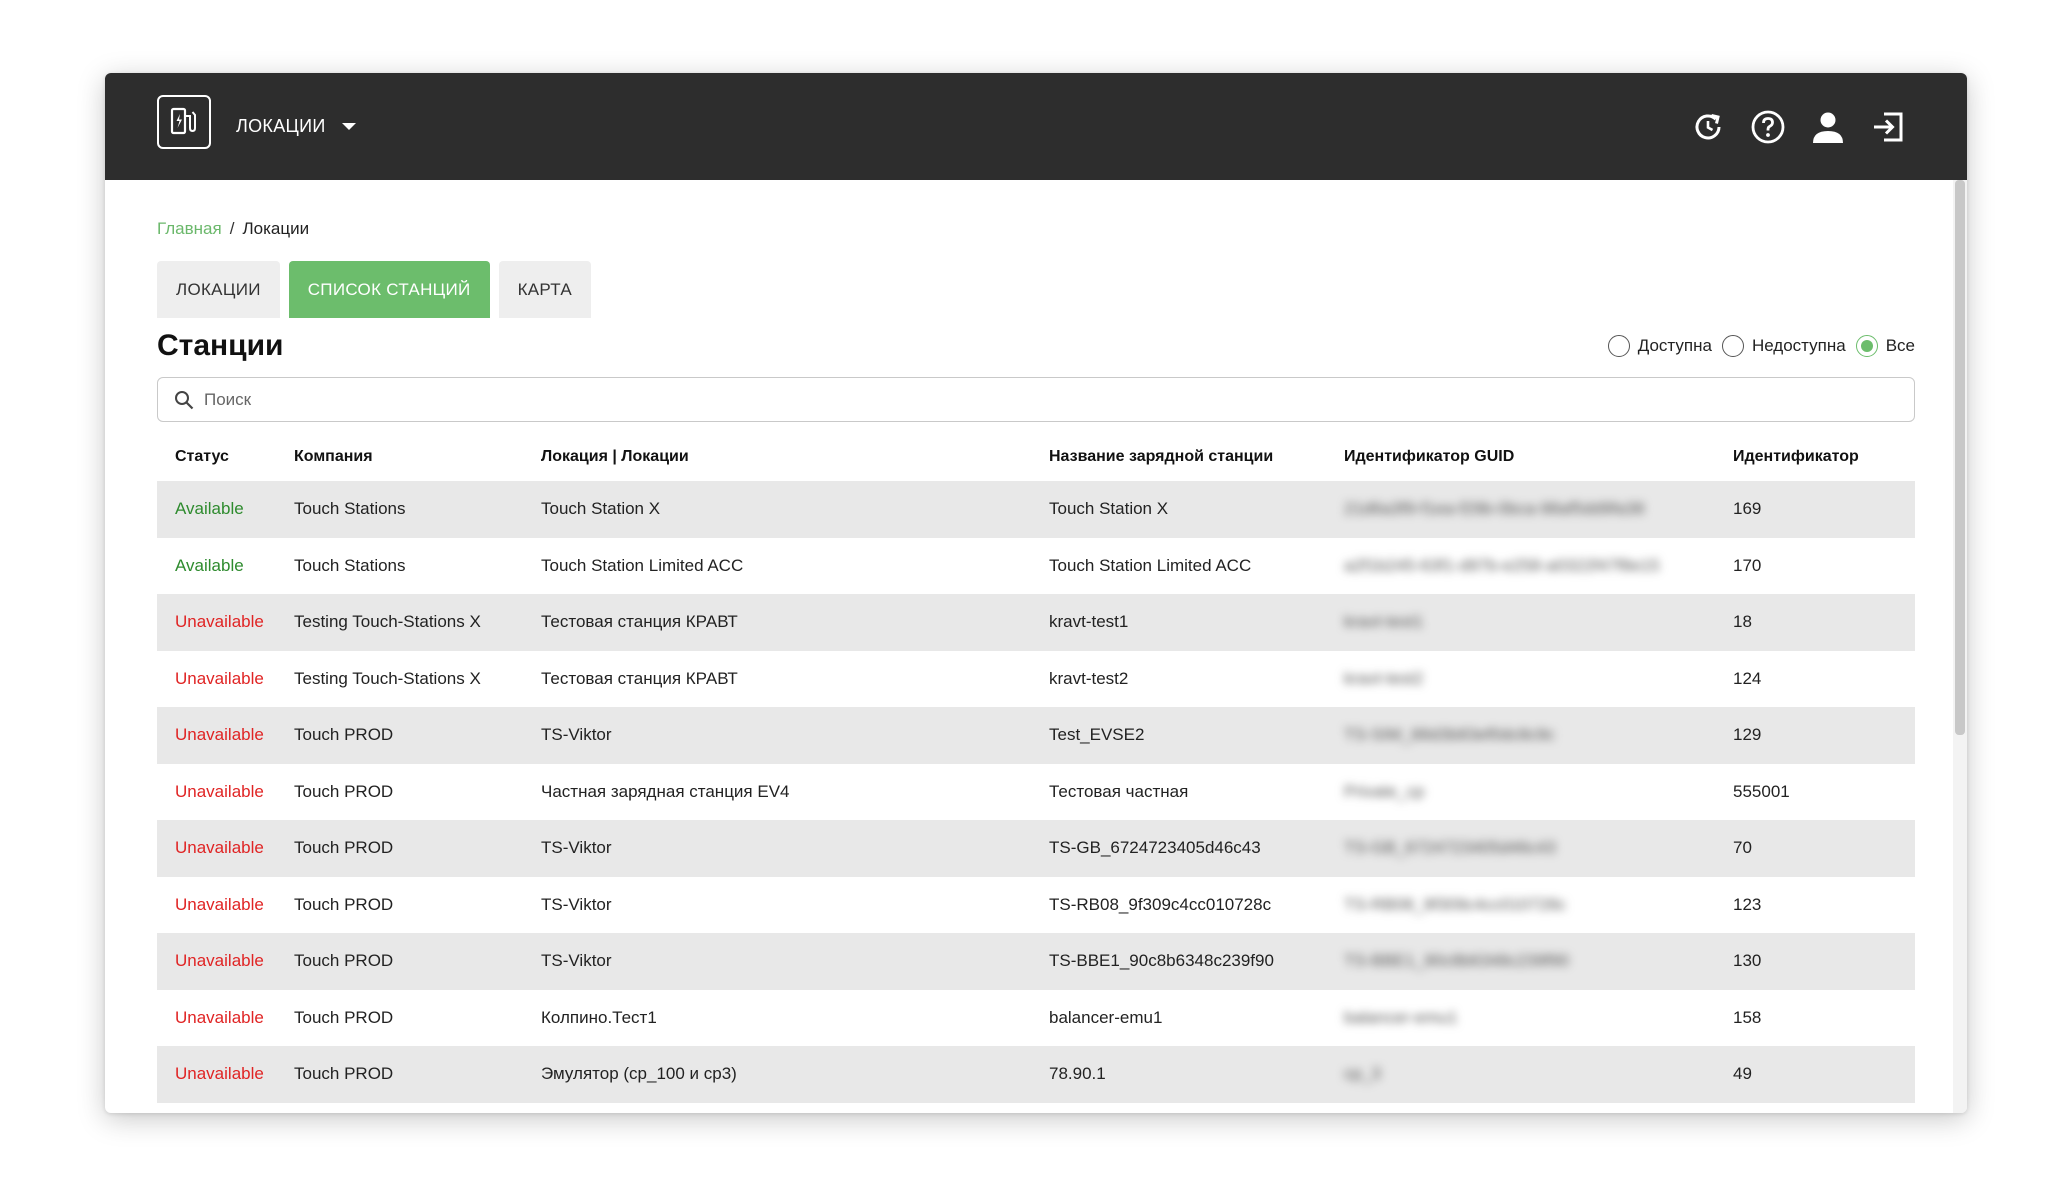 Image resolution: width=2067 pixels, height=1177 pixels. I want to click on tab-locations: ЛОКАЦИИ, so click(218, 289).